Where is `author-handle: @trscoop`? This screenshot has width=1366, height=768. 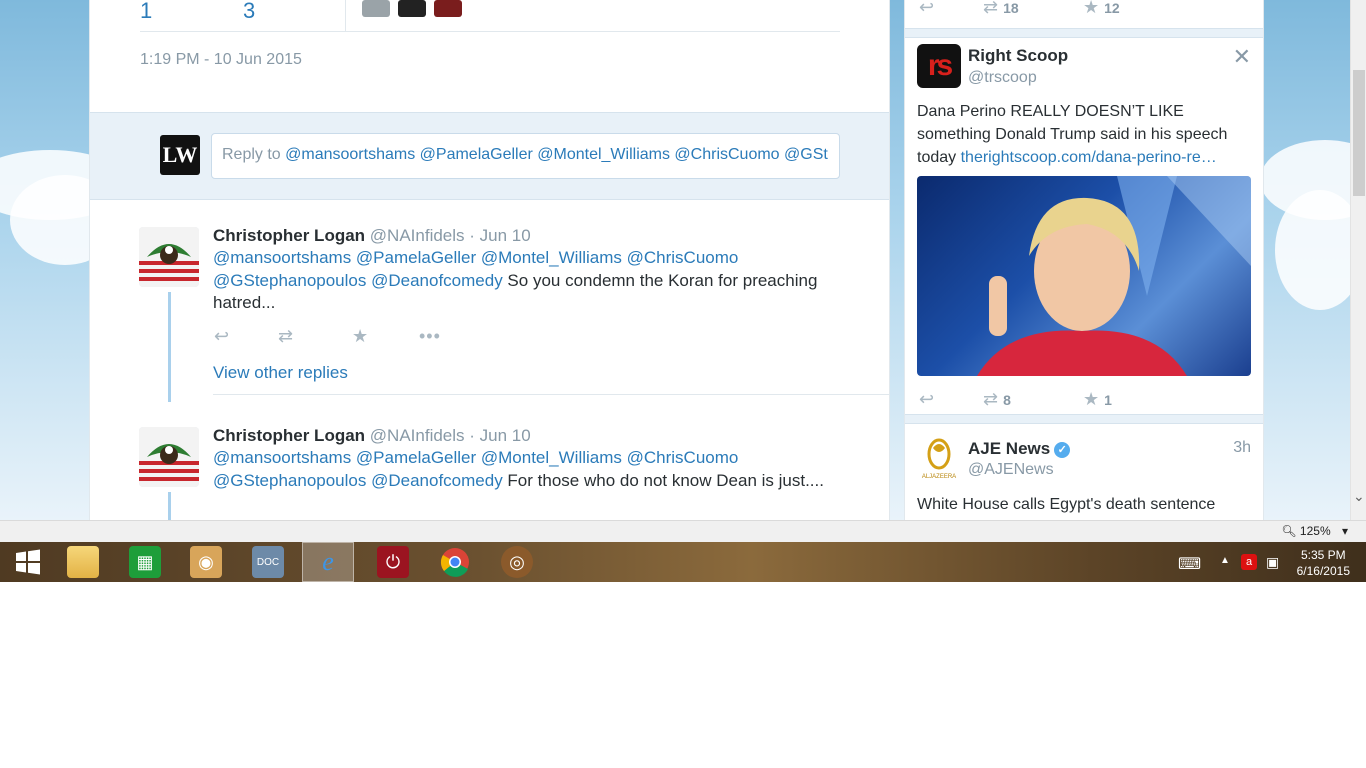 author-handle: @trscoop is located at coordinates (1002, 78).